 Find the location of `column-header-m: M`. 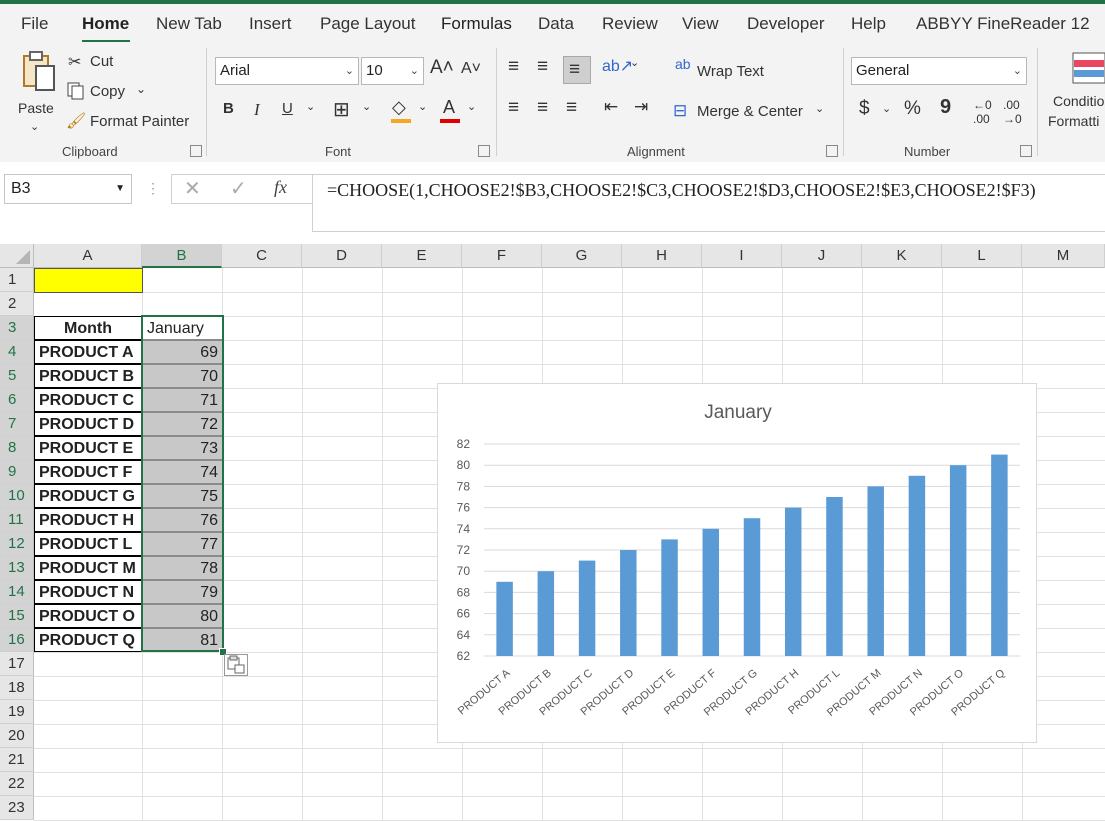

column-header-m: M is located at coordinates (1063, 256).